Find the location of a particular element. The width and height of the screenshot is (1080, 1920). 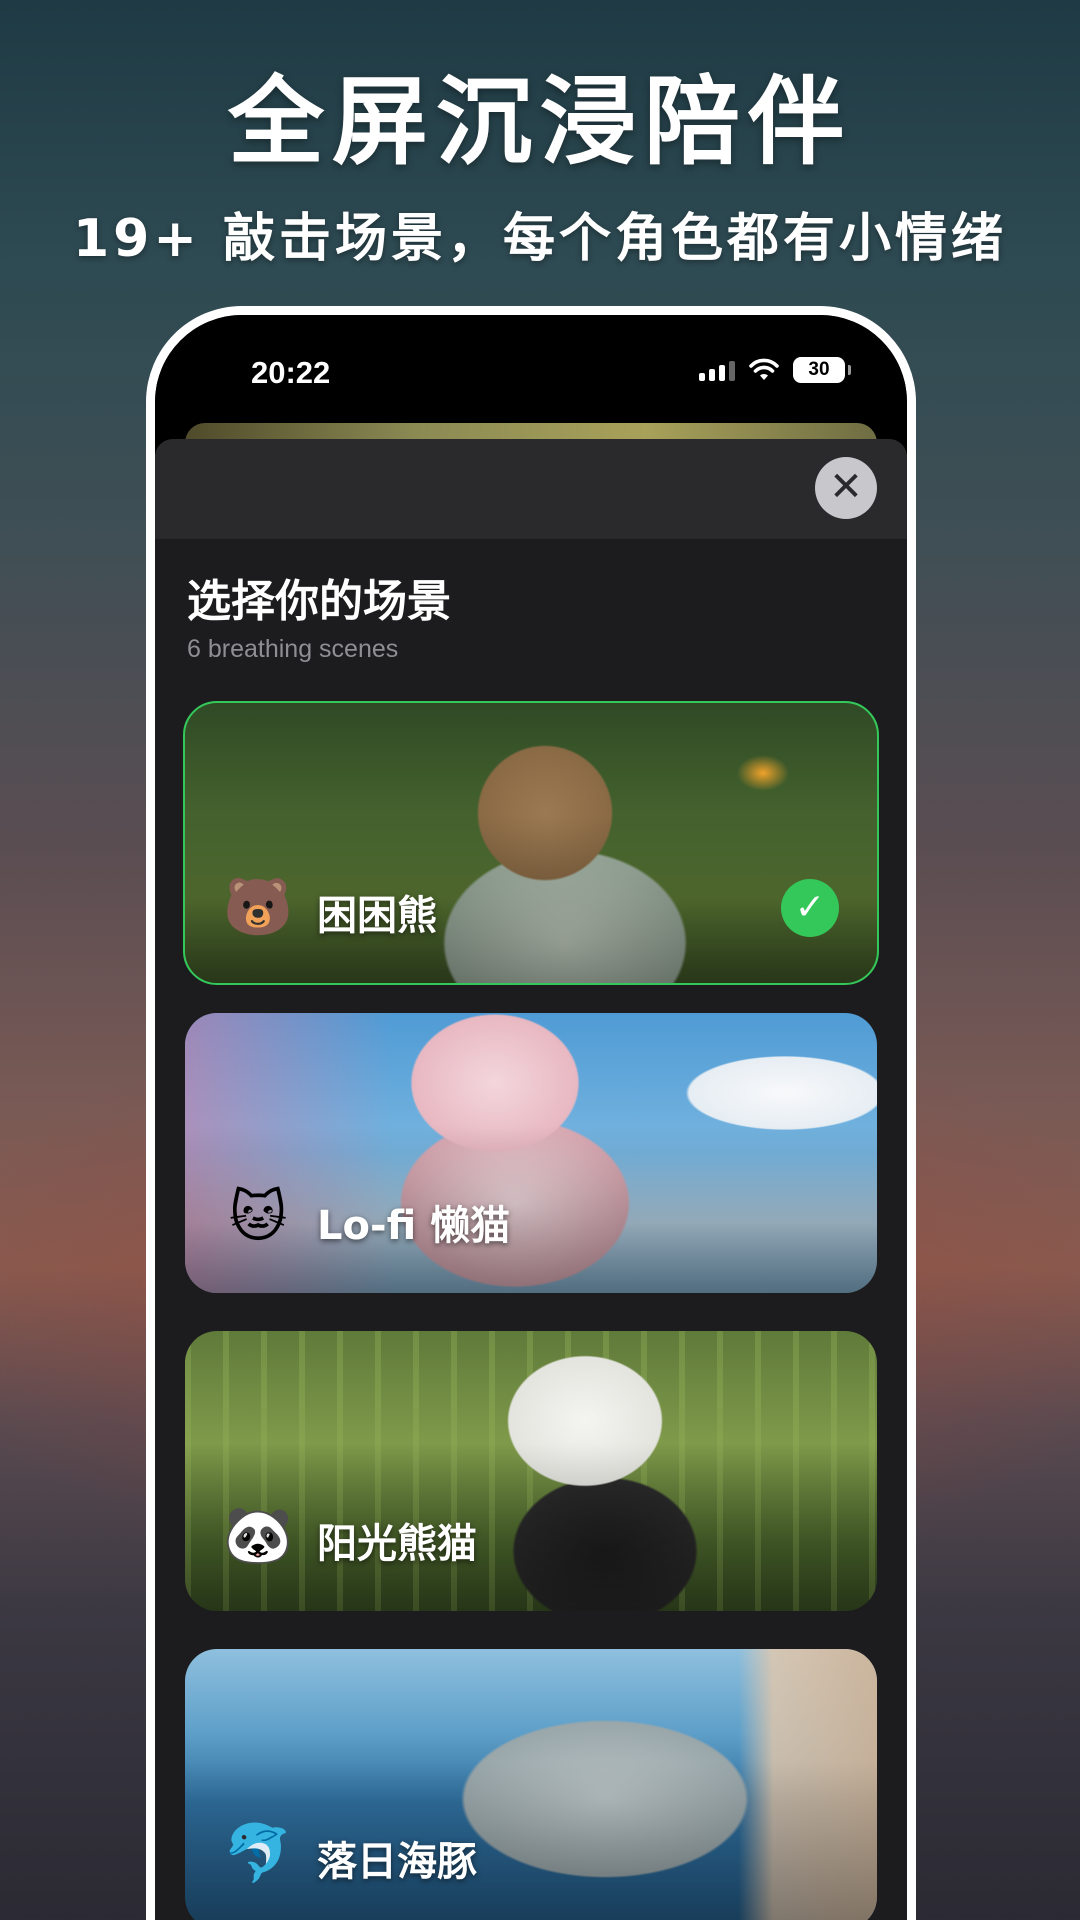

scene-card-sunny-panda: 🐼 阳光熊猫 is located at coordinates (531, 1471).